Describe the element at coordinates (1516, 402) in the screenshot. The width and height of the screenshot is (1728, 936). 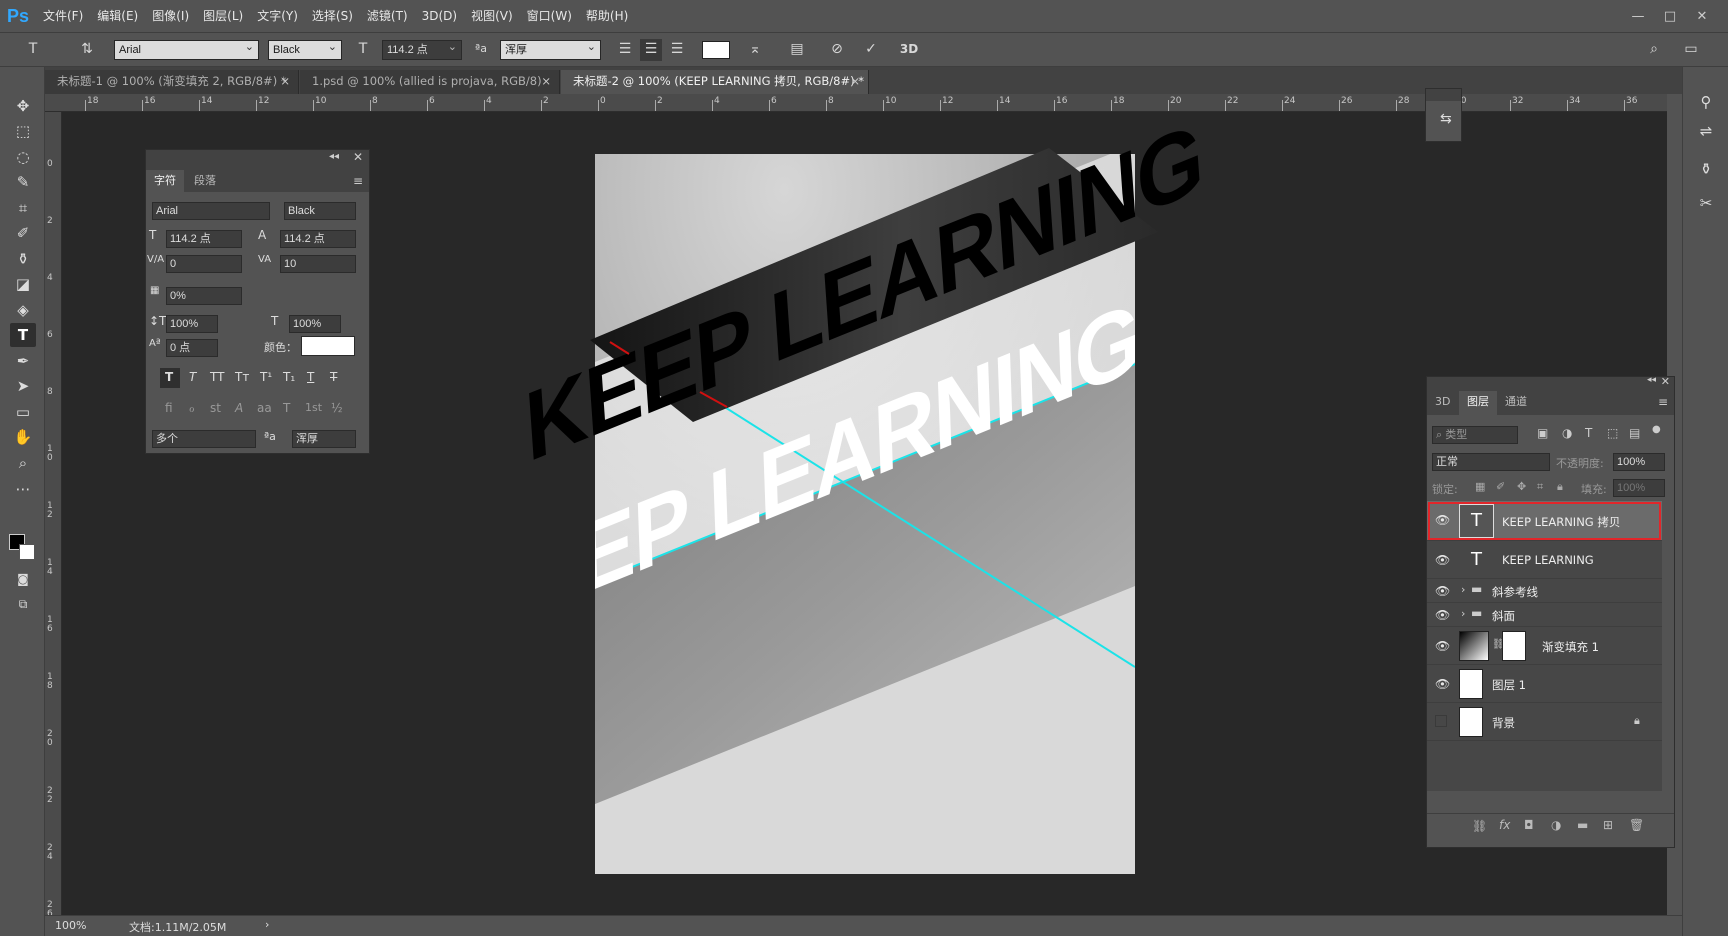
I see `tab-channels: 通道` at that location.